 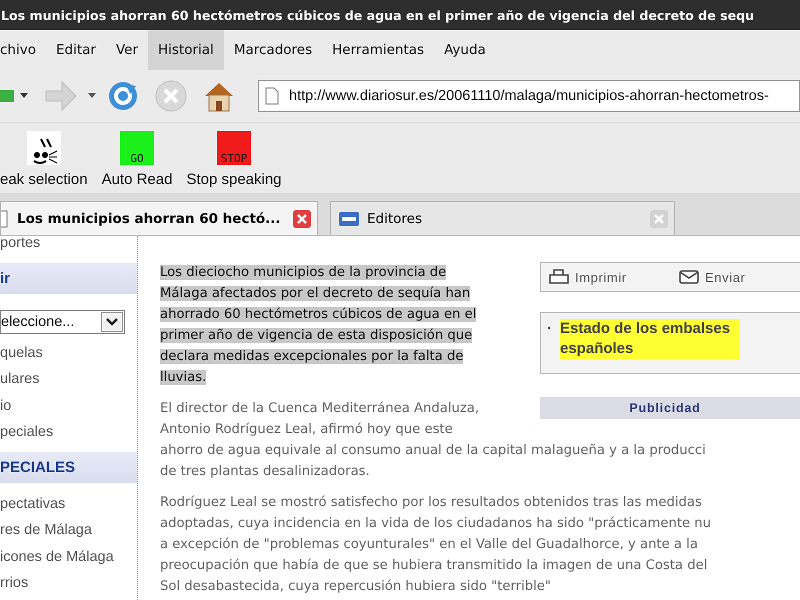 I want to click on sidebar-link: peciales, so click(x=68, y=432).